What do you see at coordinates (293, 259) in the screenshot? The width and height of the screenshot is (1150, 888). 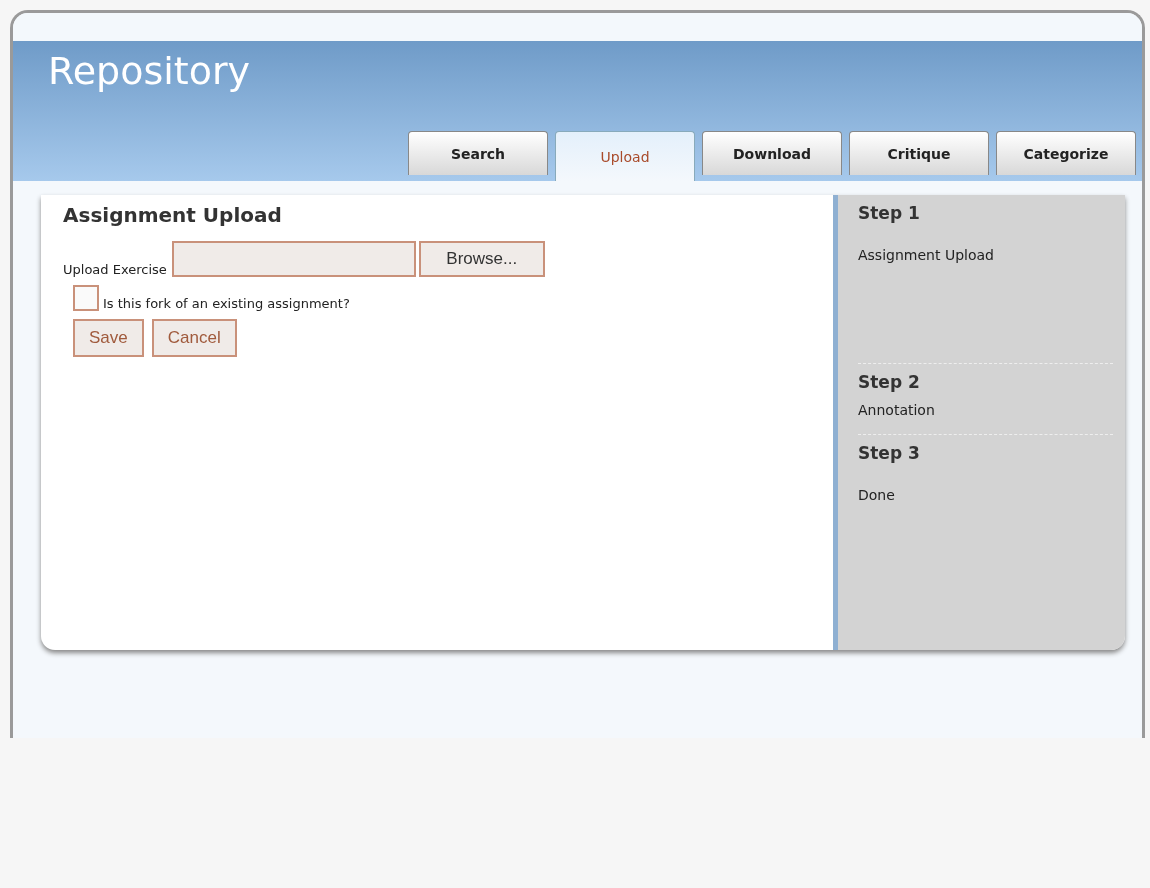 I see `file-path-field` at bounding box center [293, 259].